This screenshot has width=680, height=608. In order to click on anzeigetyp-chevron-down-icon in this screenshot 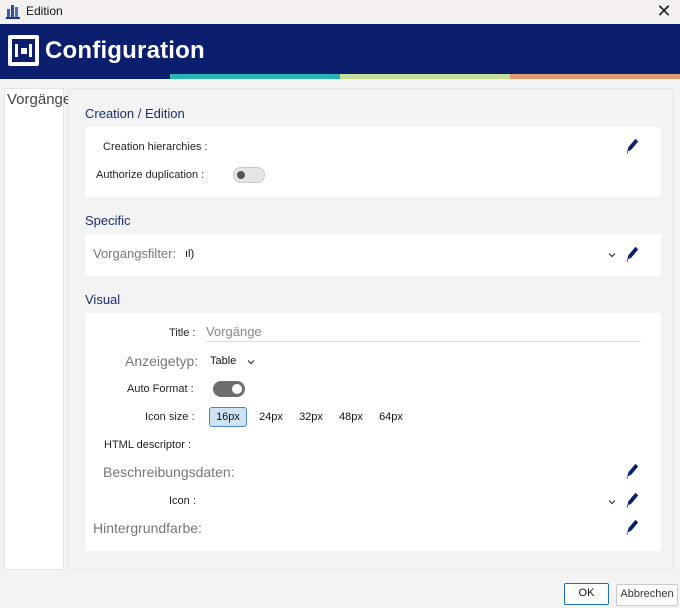, I will do `click(251, 362)`.